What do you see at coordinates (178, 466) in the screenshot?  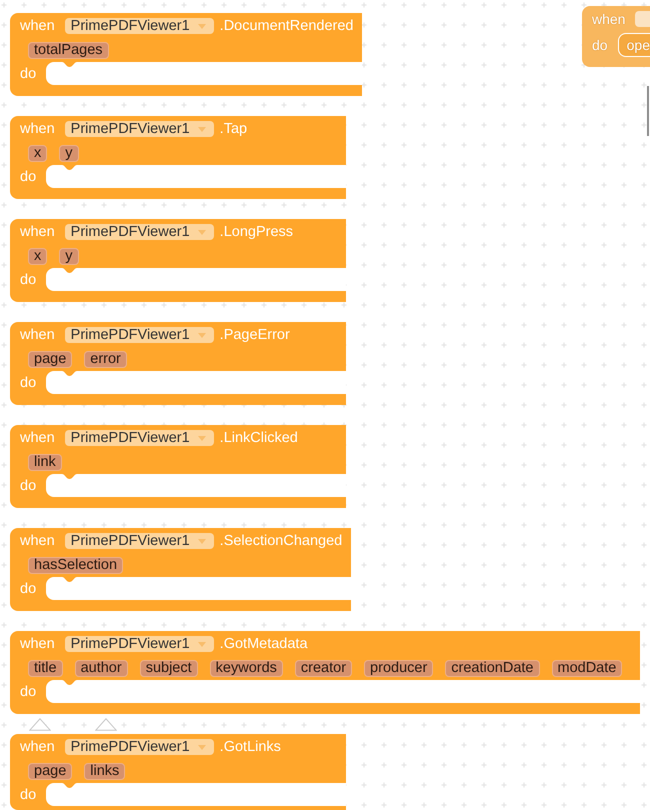 I see `event-block: when PrimePDFViewer1 .LinkClicked link do` at bounding box center [178, 466].